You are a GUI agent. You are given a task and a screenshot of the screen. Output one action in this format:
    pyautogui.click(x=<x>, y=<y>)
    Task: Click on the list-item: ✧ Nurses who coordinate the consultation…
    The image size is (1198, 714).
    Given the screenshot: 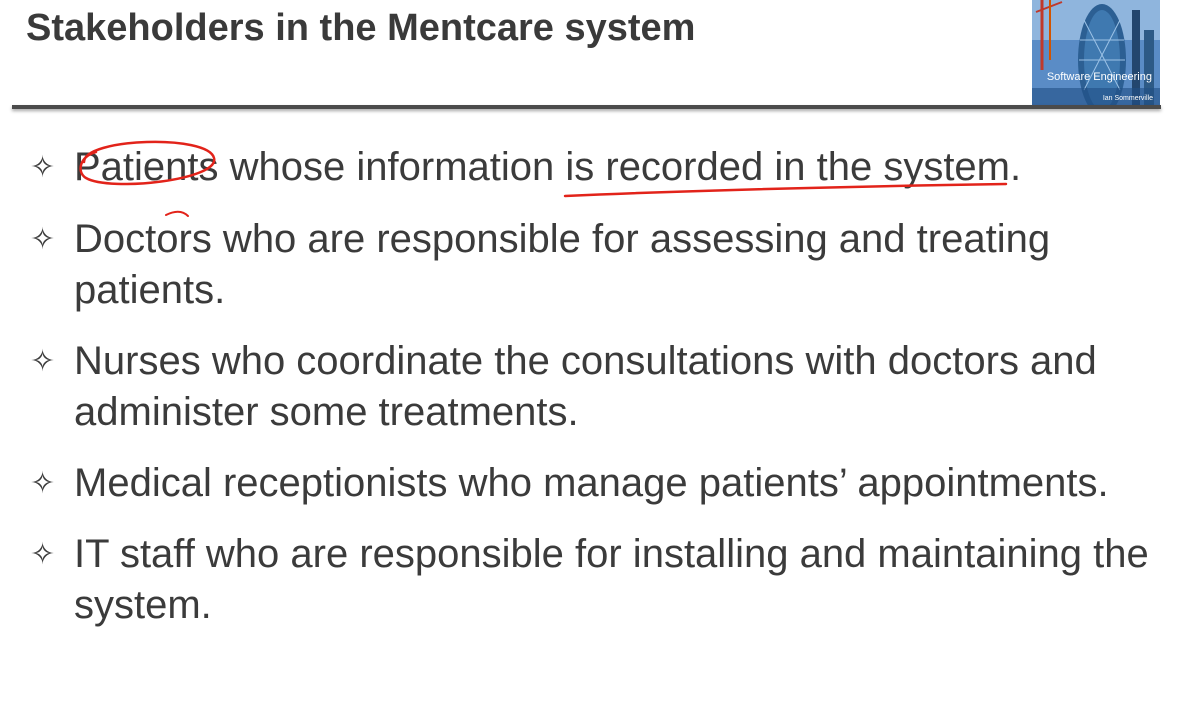 What is the action you would take?
    pyautogui.click(x=600, y=387)
    